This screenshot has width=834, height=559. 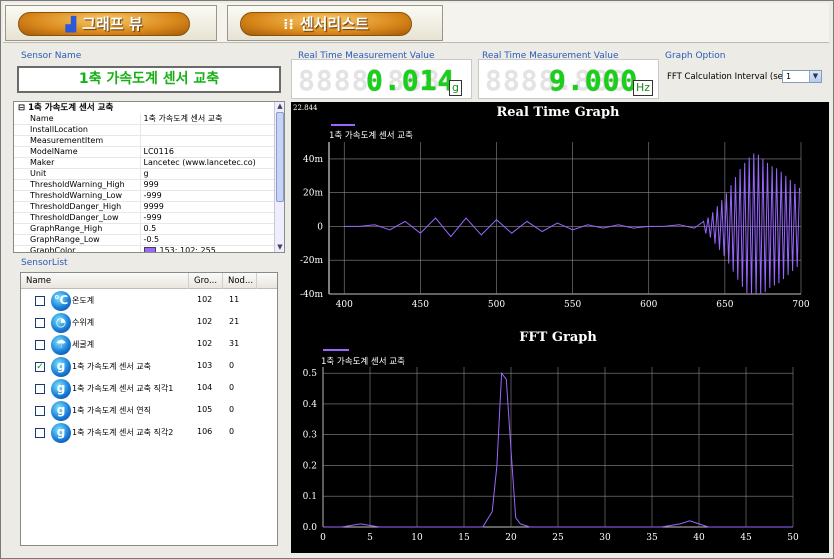 I want to click on tab-bar: ▟ 그래프 뷰 ⁞⁝ 센서리스트, so click(x=416, y=23).